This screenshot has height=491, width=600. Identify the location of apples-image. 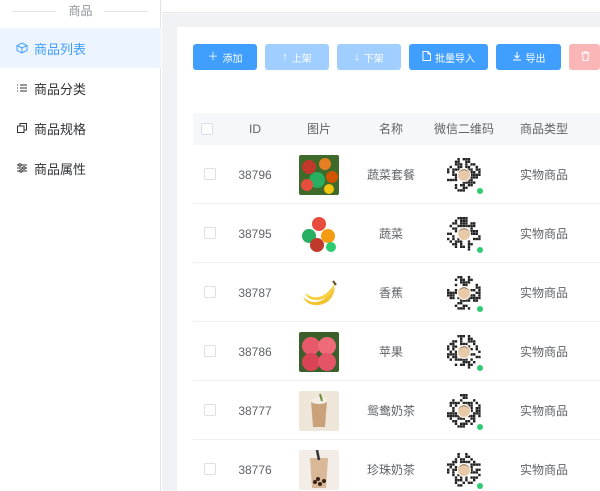
(319, 351).